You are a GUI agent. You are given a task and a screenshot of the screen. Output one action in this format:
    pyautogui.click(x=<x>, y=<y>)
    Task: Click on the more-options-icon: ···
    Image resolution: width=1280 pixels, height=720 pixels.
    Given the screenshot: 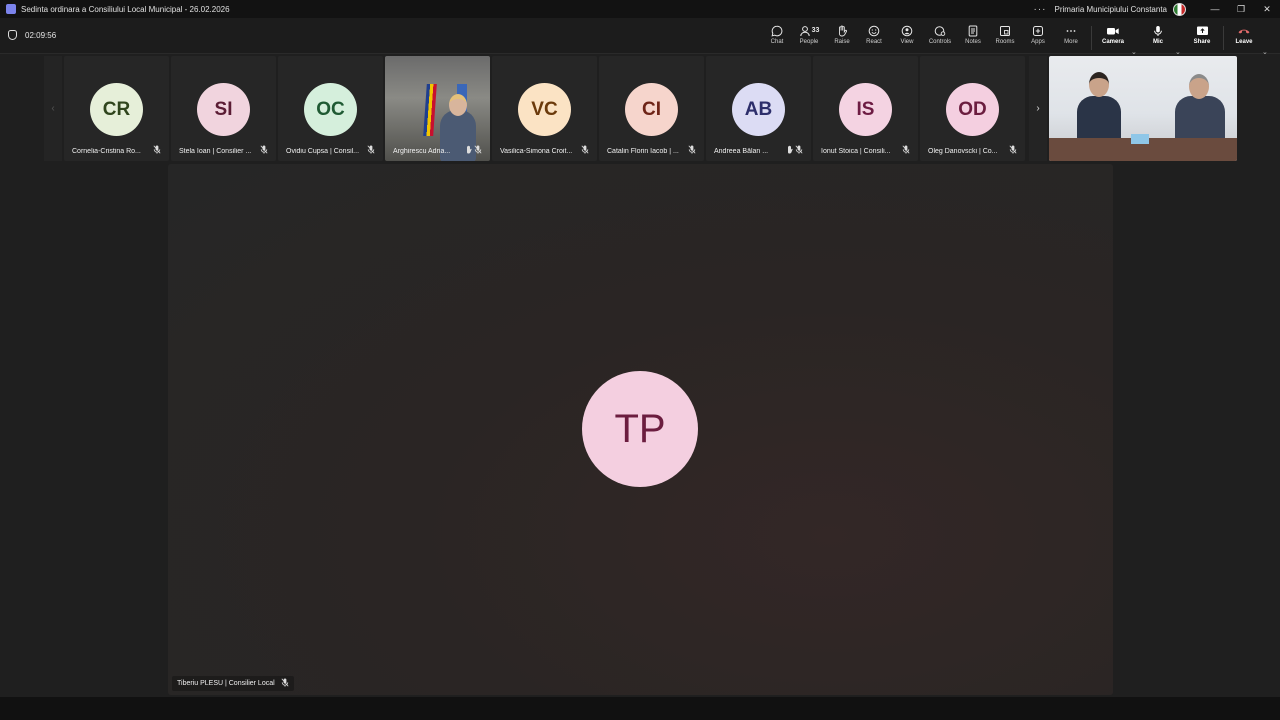 What is the action you would take?
    pyautogui.click(x=1040, y=9)
    